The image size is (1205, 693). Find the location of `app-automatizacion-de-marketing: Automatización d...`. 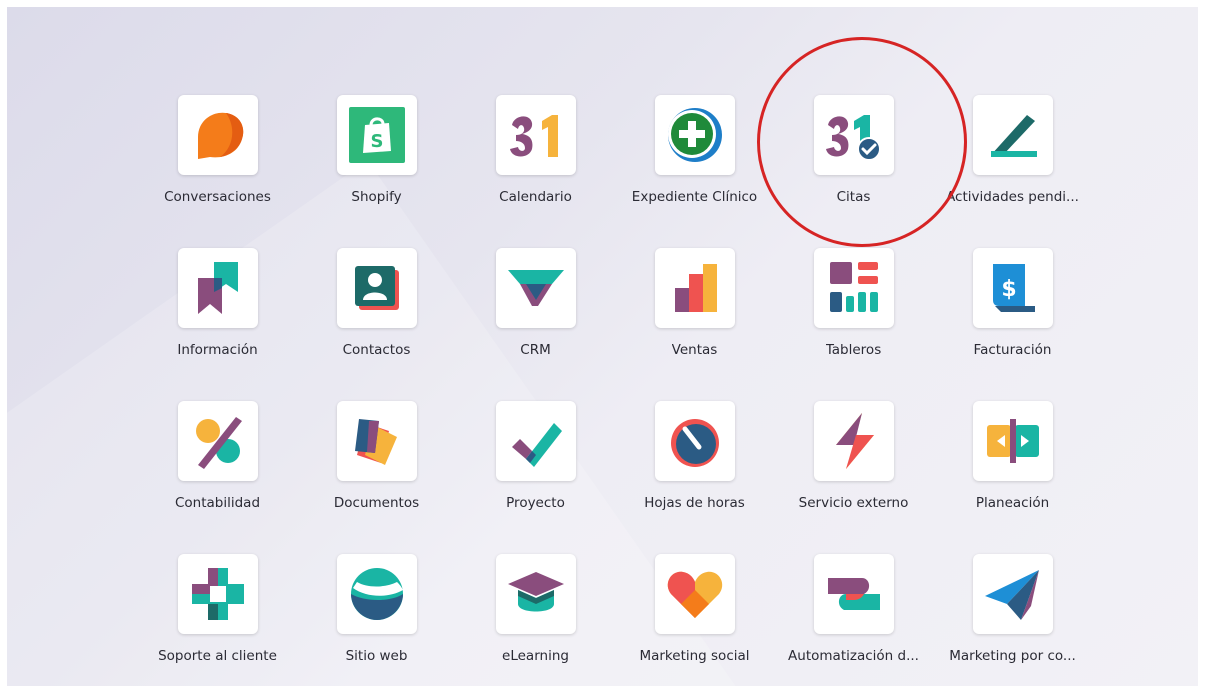

app-automatizacion-de-marketing: Automatización d... is located at coordinates (853, 620).